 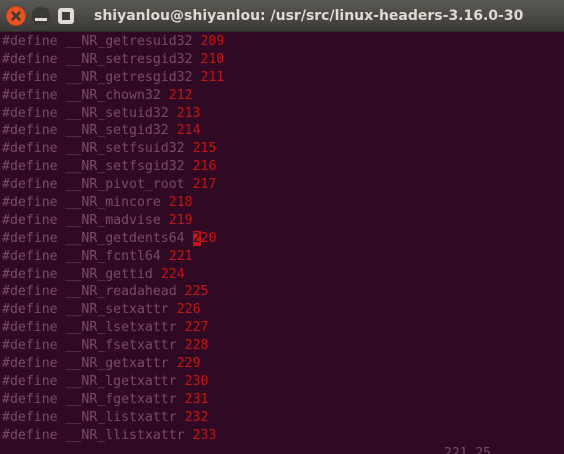 What do you see at coordinates (121, 346) in the screenshot?
I see `macro-name: __NR_fsetxattr` at bounding box center [121, 346].